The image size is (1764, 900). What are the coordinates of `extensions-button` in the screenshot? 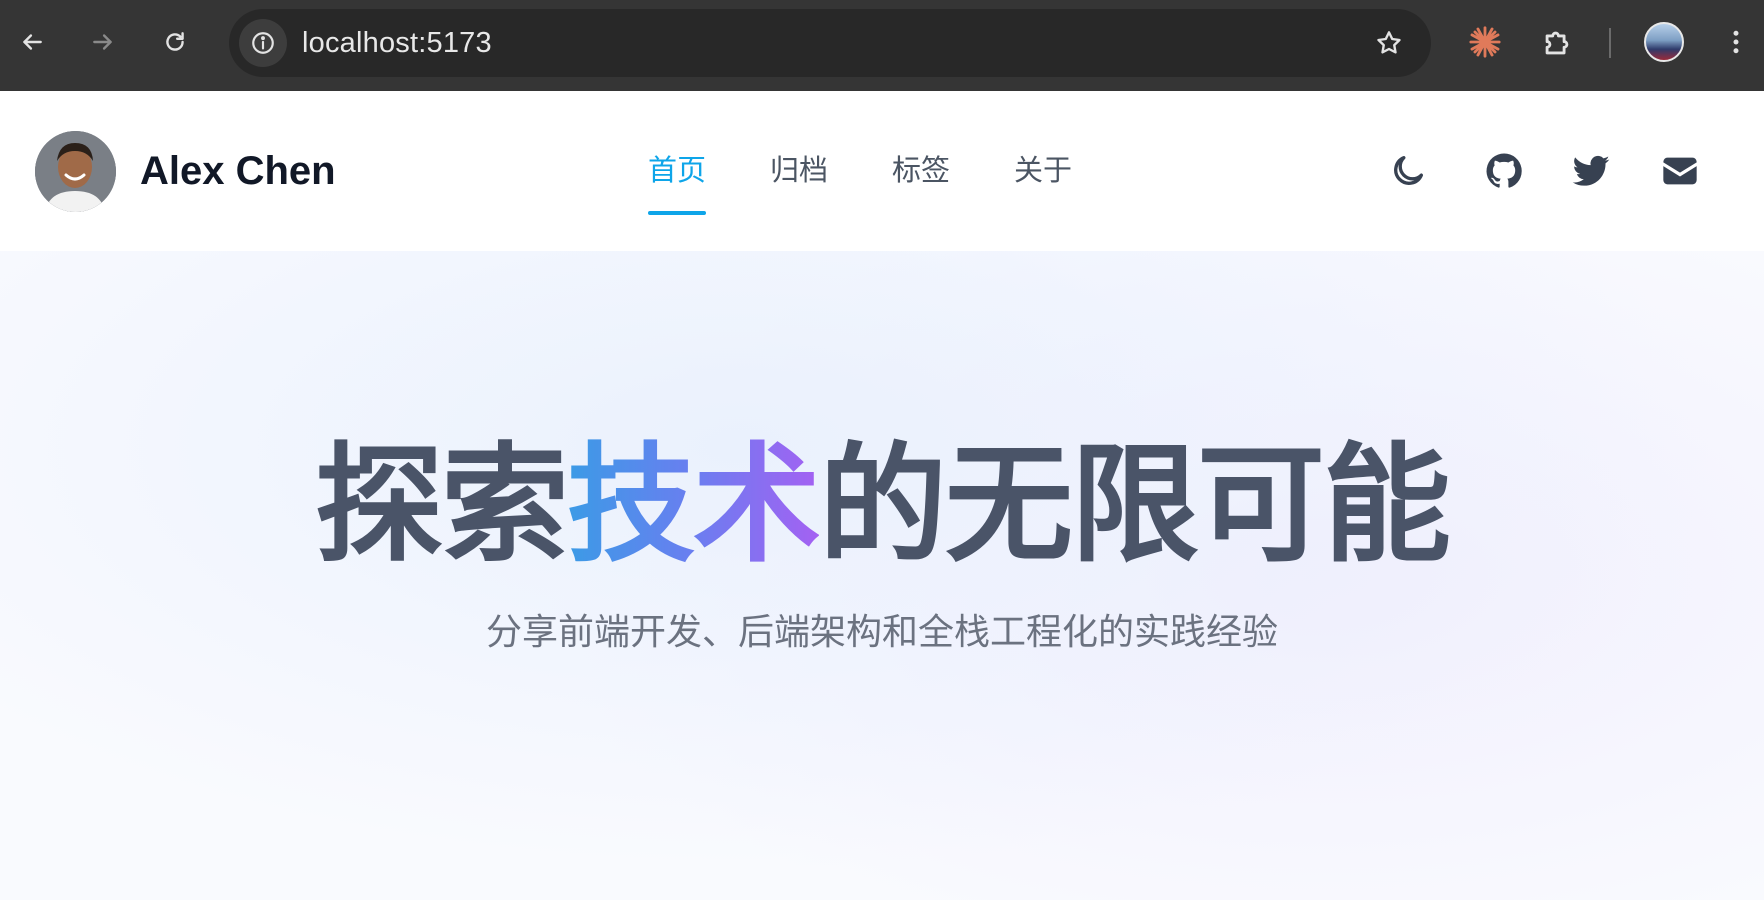 It's located at (1557, 43).